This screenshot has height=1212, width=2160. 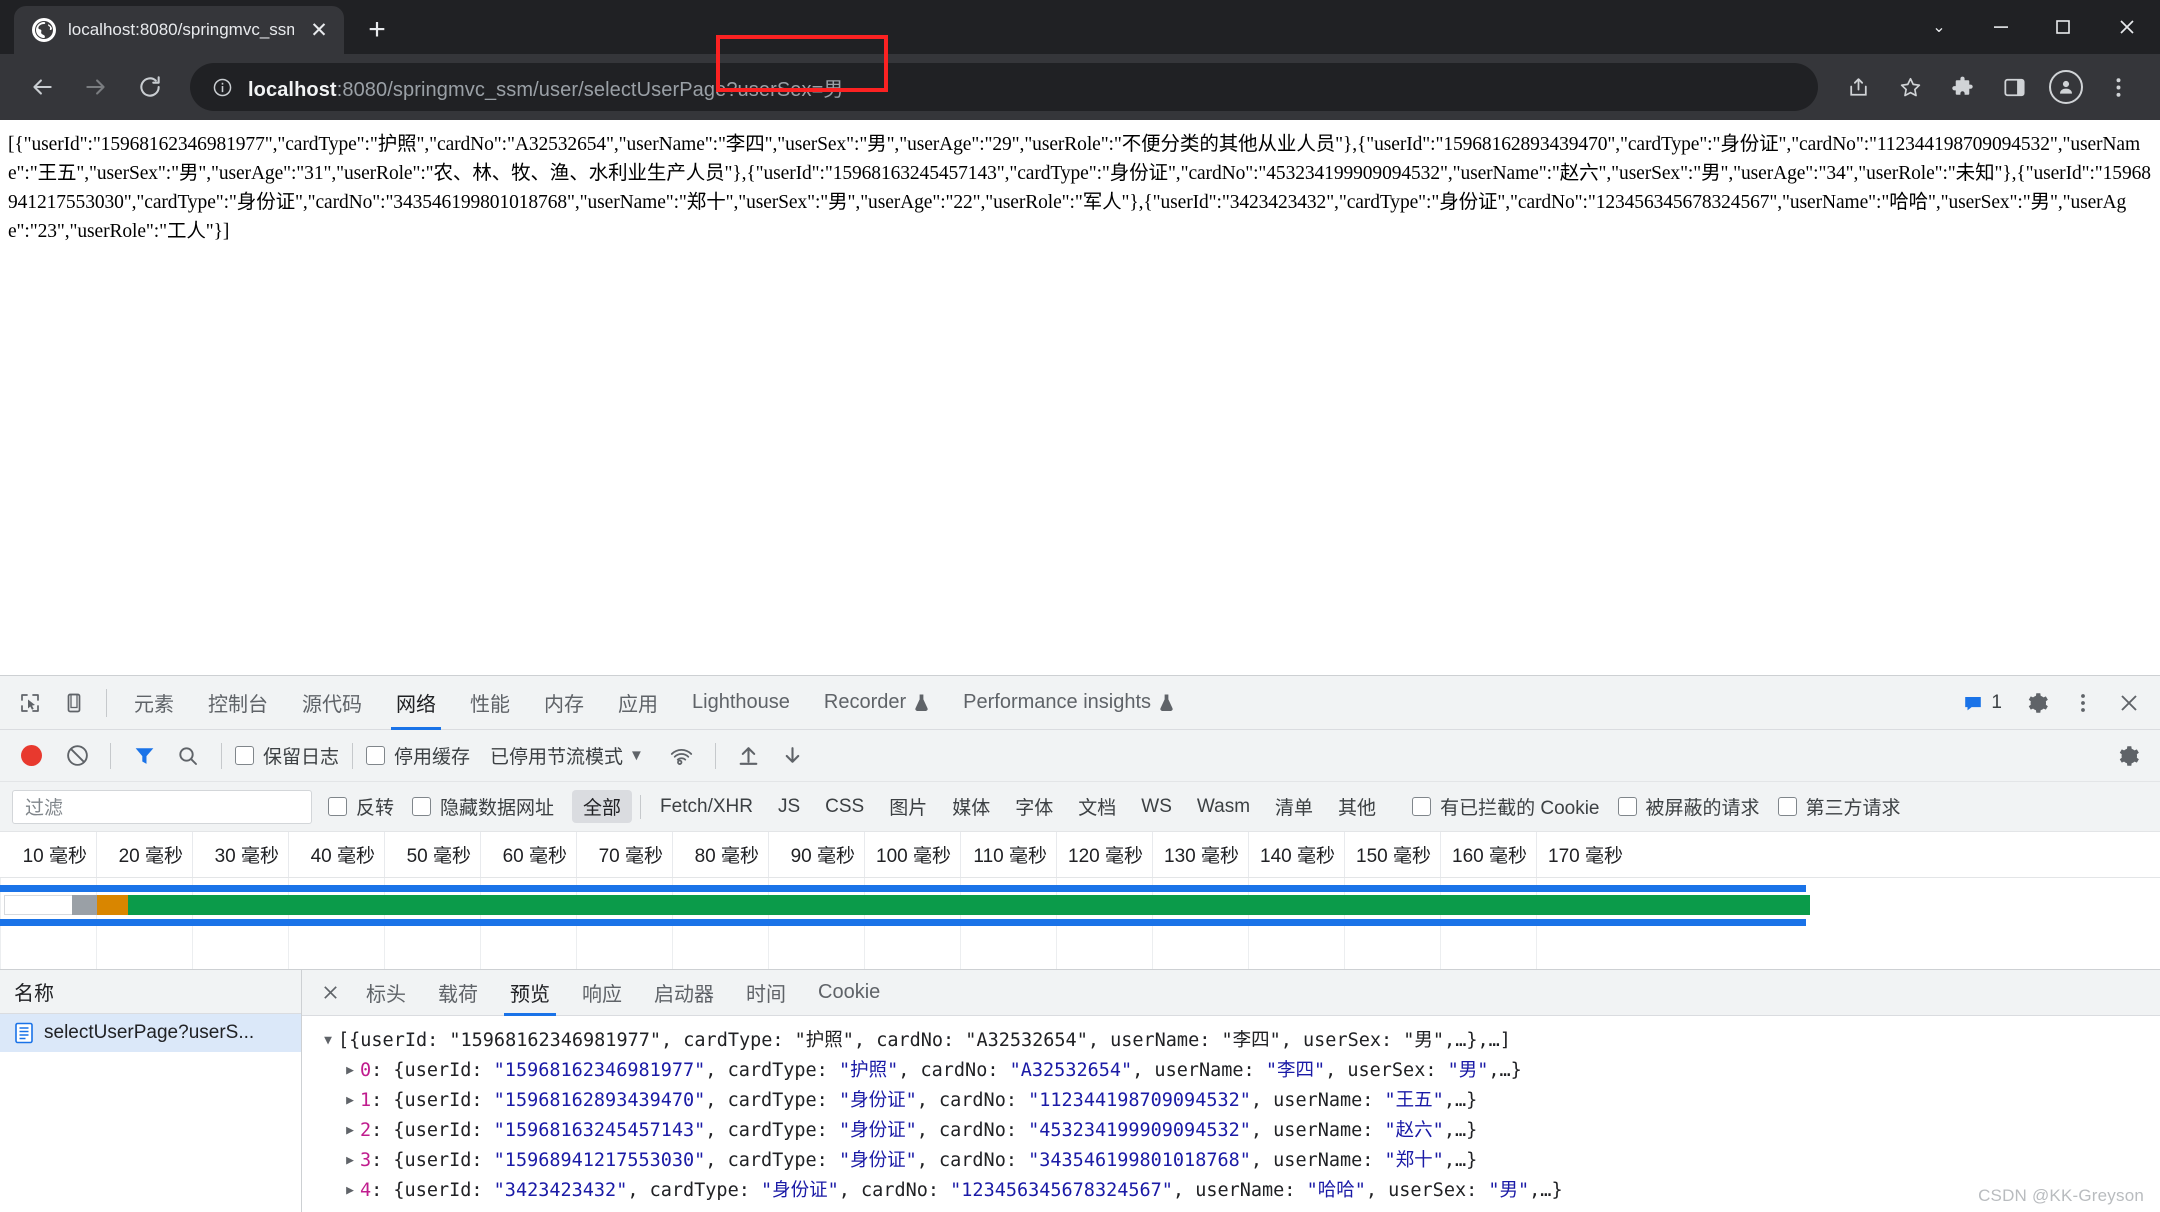 What do you see at coordinates (2129, 703) in the screenshot?
I see `devtools-close-icon` at bounding box center [2129, 703].